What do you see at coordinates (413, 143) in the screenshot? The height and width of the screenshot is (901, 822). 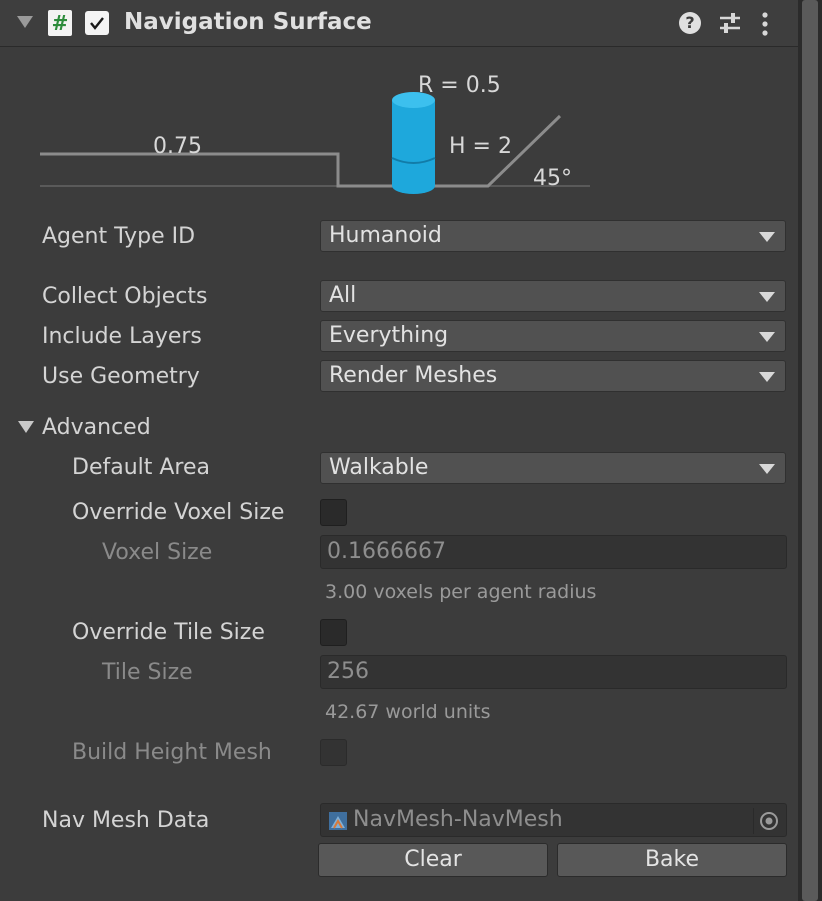 I see `agent-cylinder` at bounding box center [413, 143].